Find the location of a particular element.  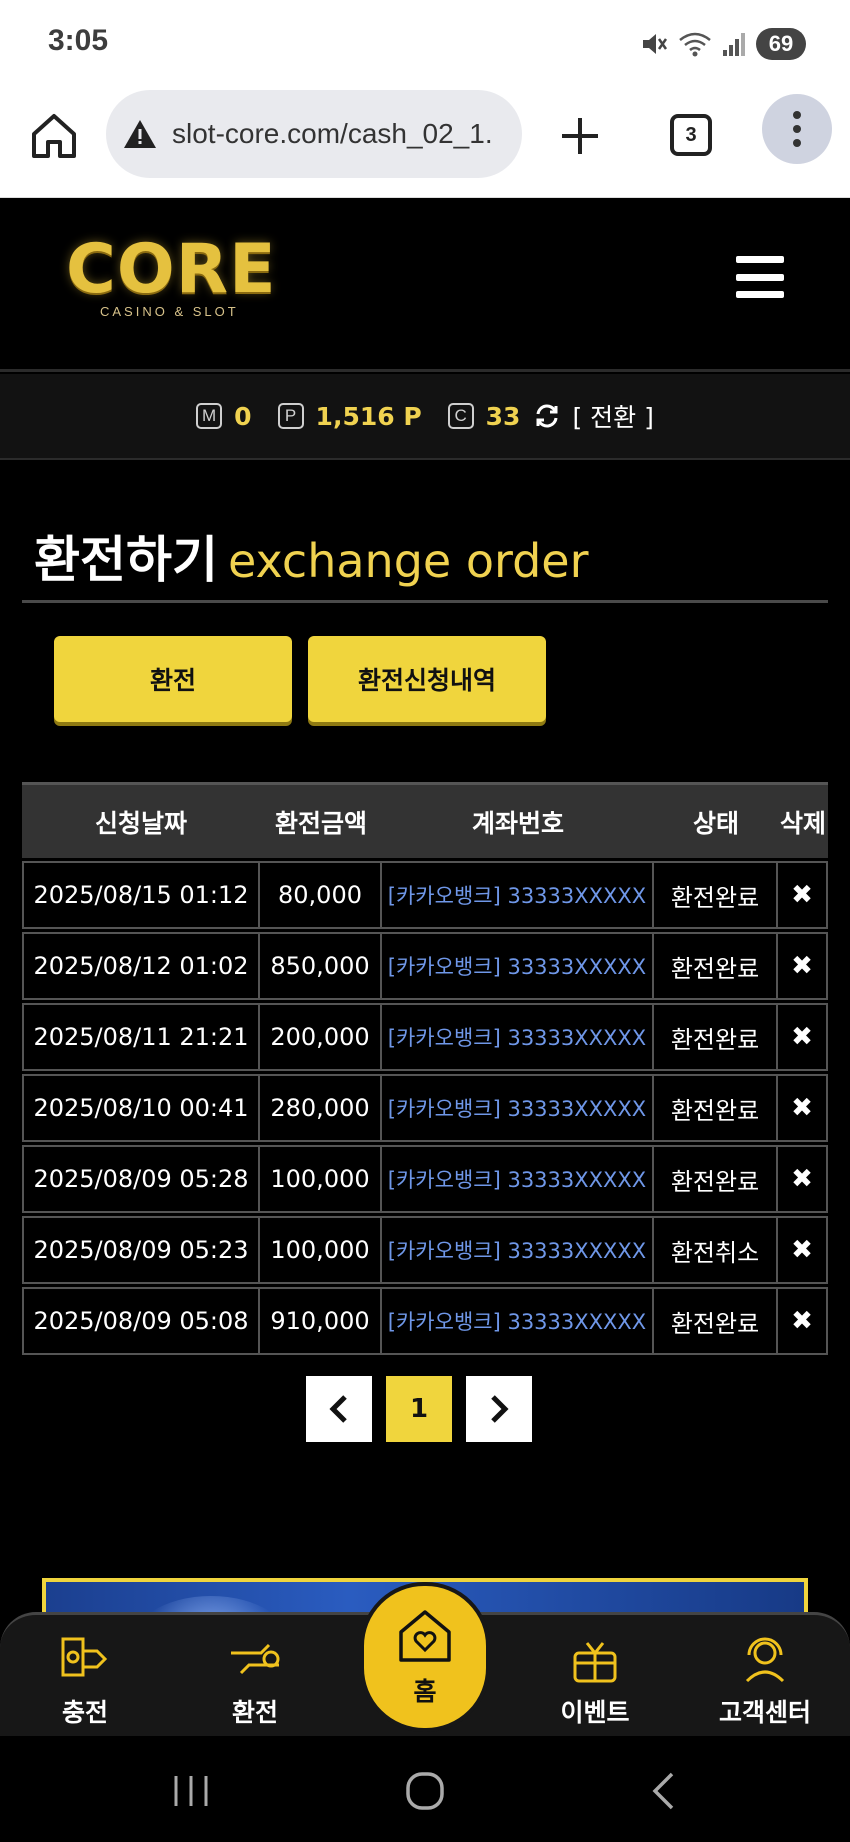

nav-exchange-label: 환전 is located at coordinates (254, 1712).